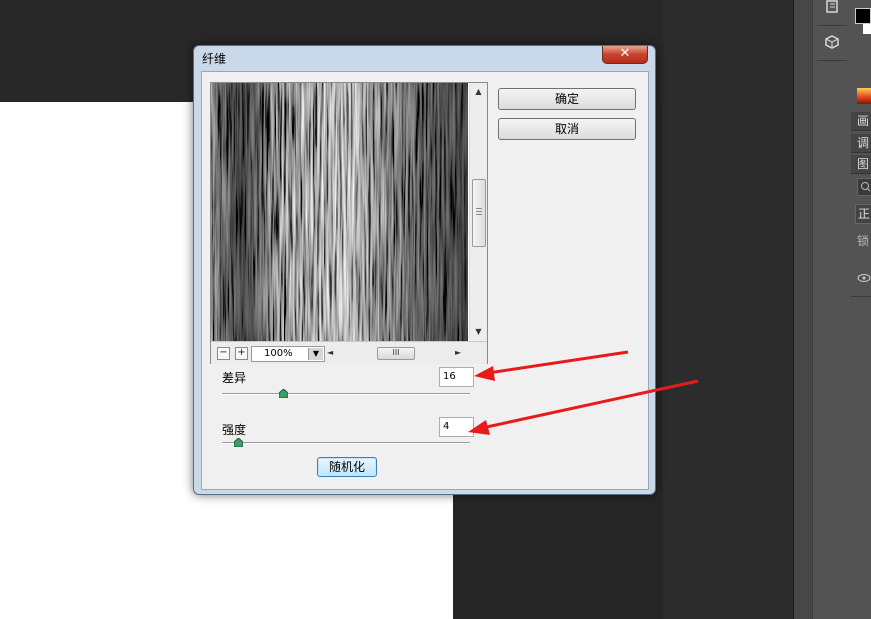 This screenshot has width=871, height=619. Describe the element at coordinates (861, 309) in the screenshot. I see `panel-column: 画 调 图 正 锁` at that location.